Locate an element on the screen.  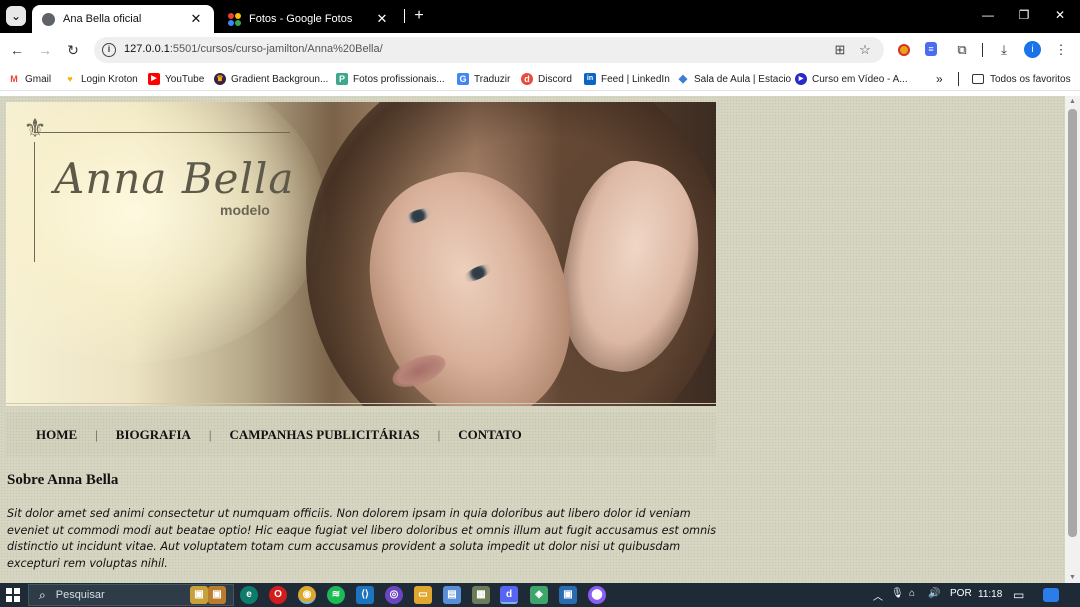
bookmarks-overflow-button: » is located at coordinates (939, 79).